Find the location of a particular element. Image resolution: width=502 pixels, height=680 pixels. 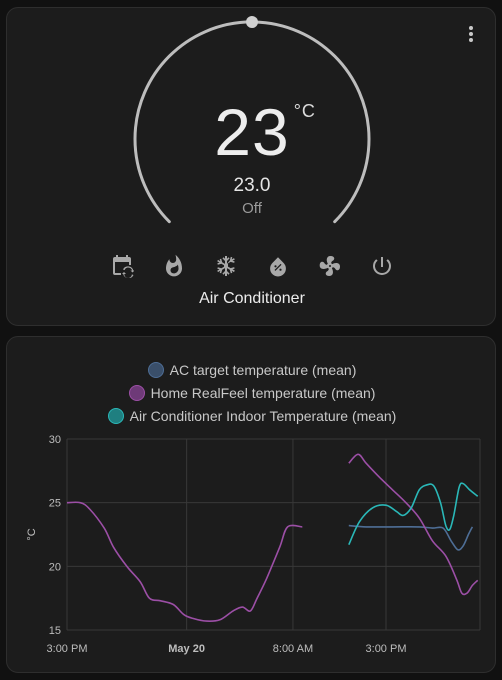

hvac-state: Off is located at coordinates (252, 208).